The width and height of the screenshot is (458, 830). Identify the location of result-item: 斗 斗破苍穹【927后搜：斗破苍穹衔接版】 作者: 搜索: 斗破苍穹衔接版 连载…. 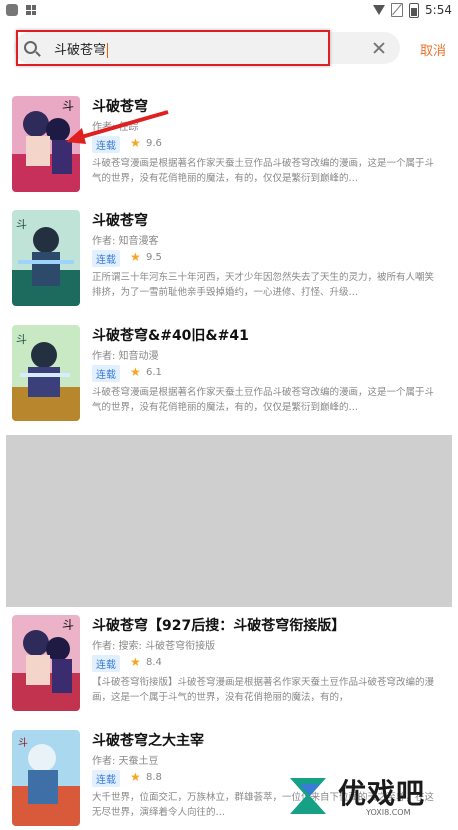
(230, 665).